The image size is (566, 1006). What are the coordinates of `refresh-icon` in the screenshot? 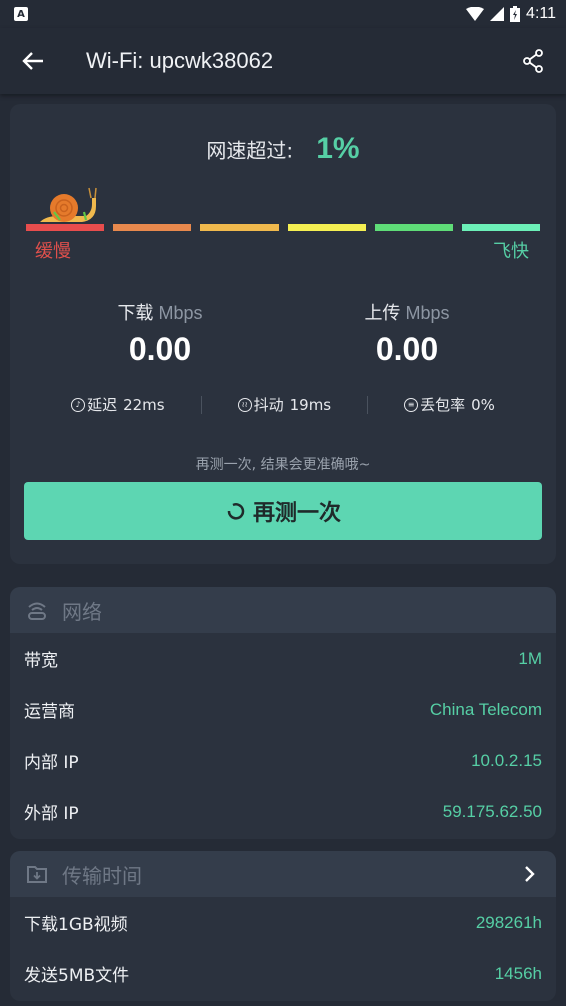 It's located at (236, 511).